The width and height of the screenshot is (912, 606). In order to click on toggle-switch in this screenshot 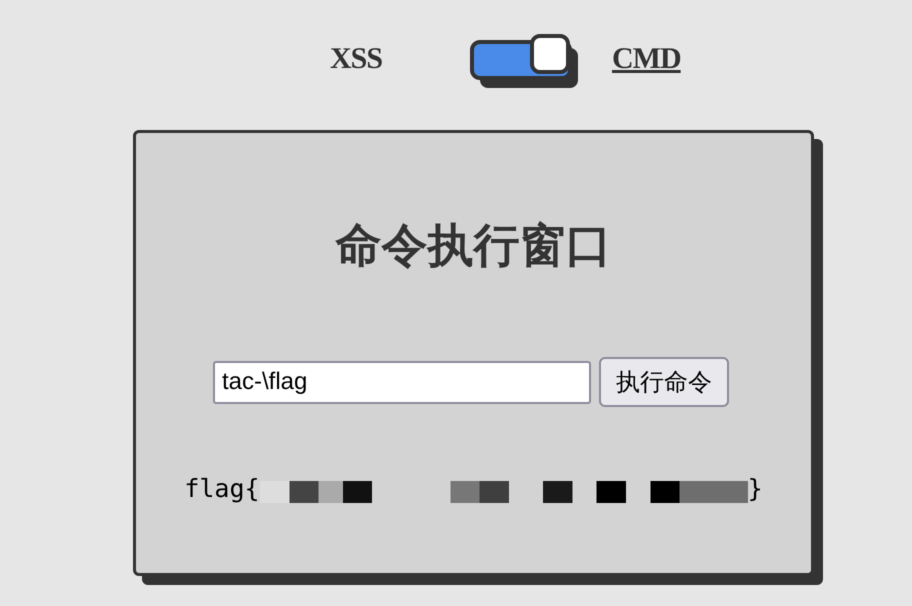, I will do `click(525, 62)`.